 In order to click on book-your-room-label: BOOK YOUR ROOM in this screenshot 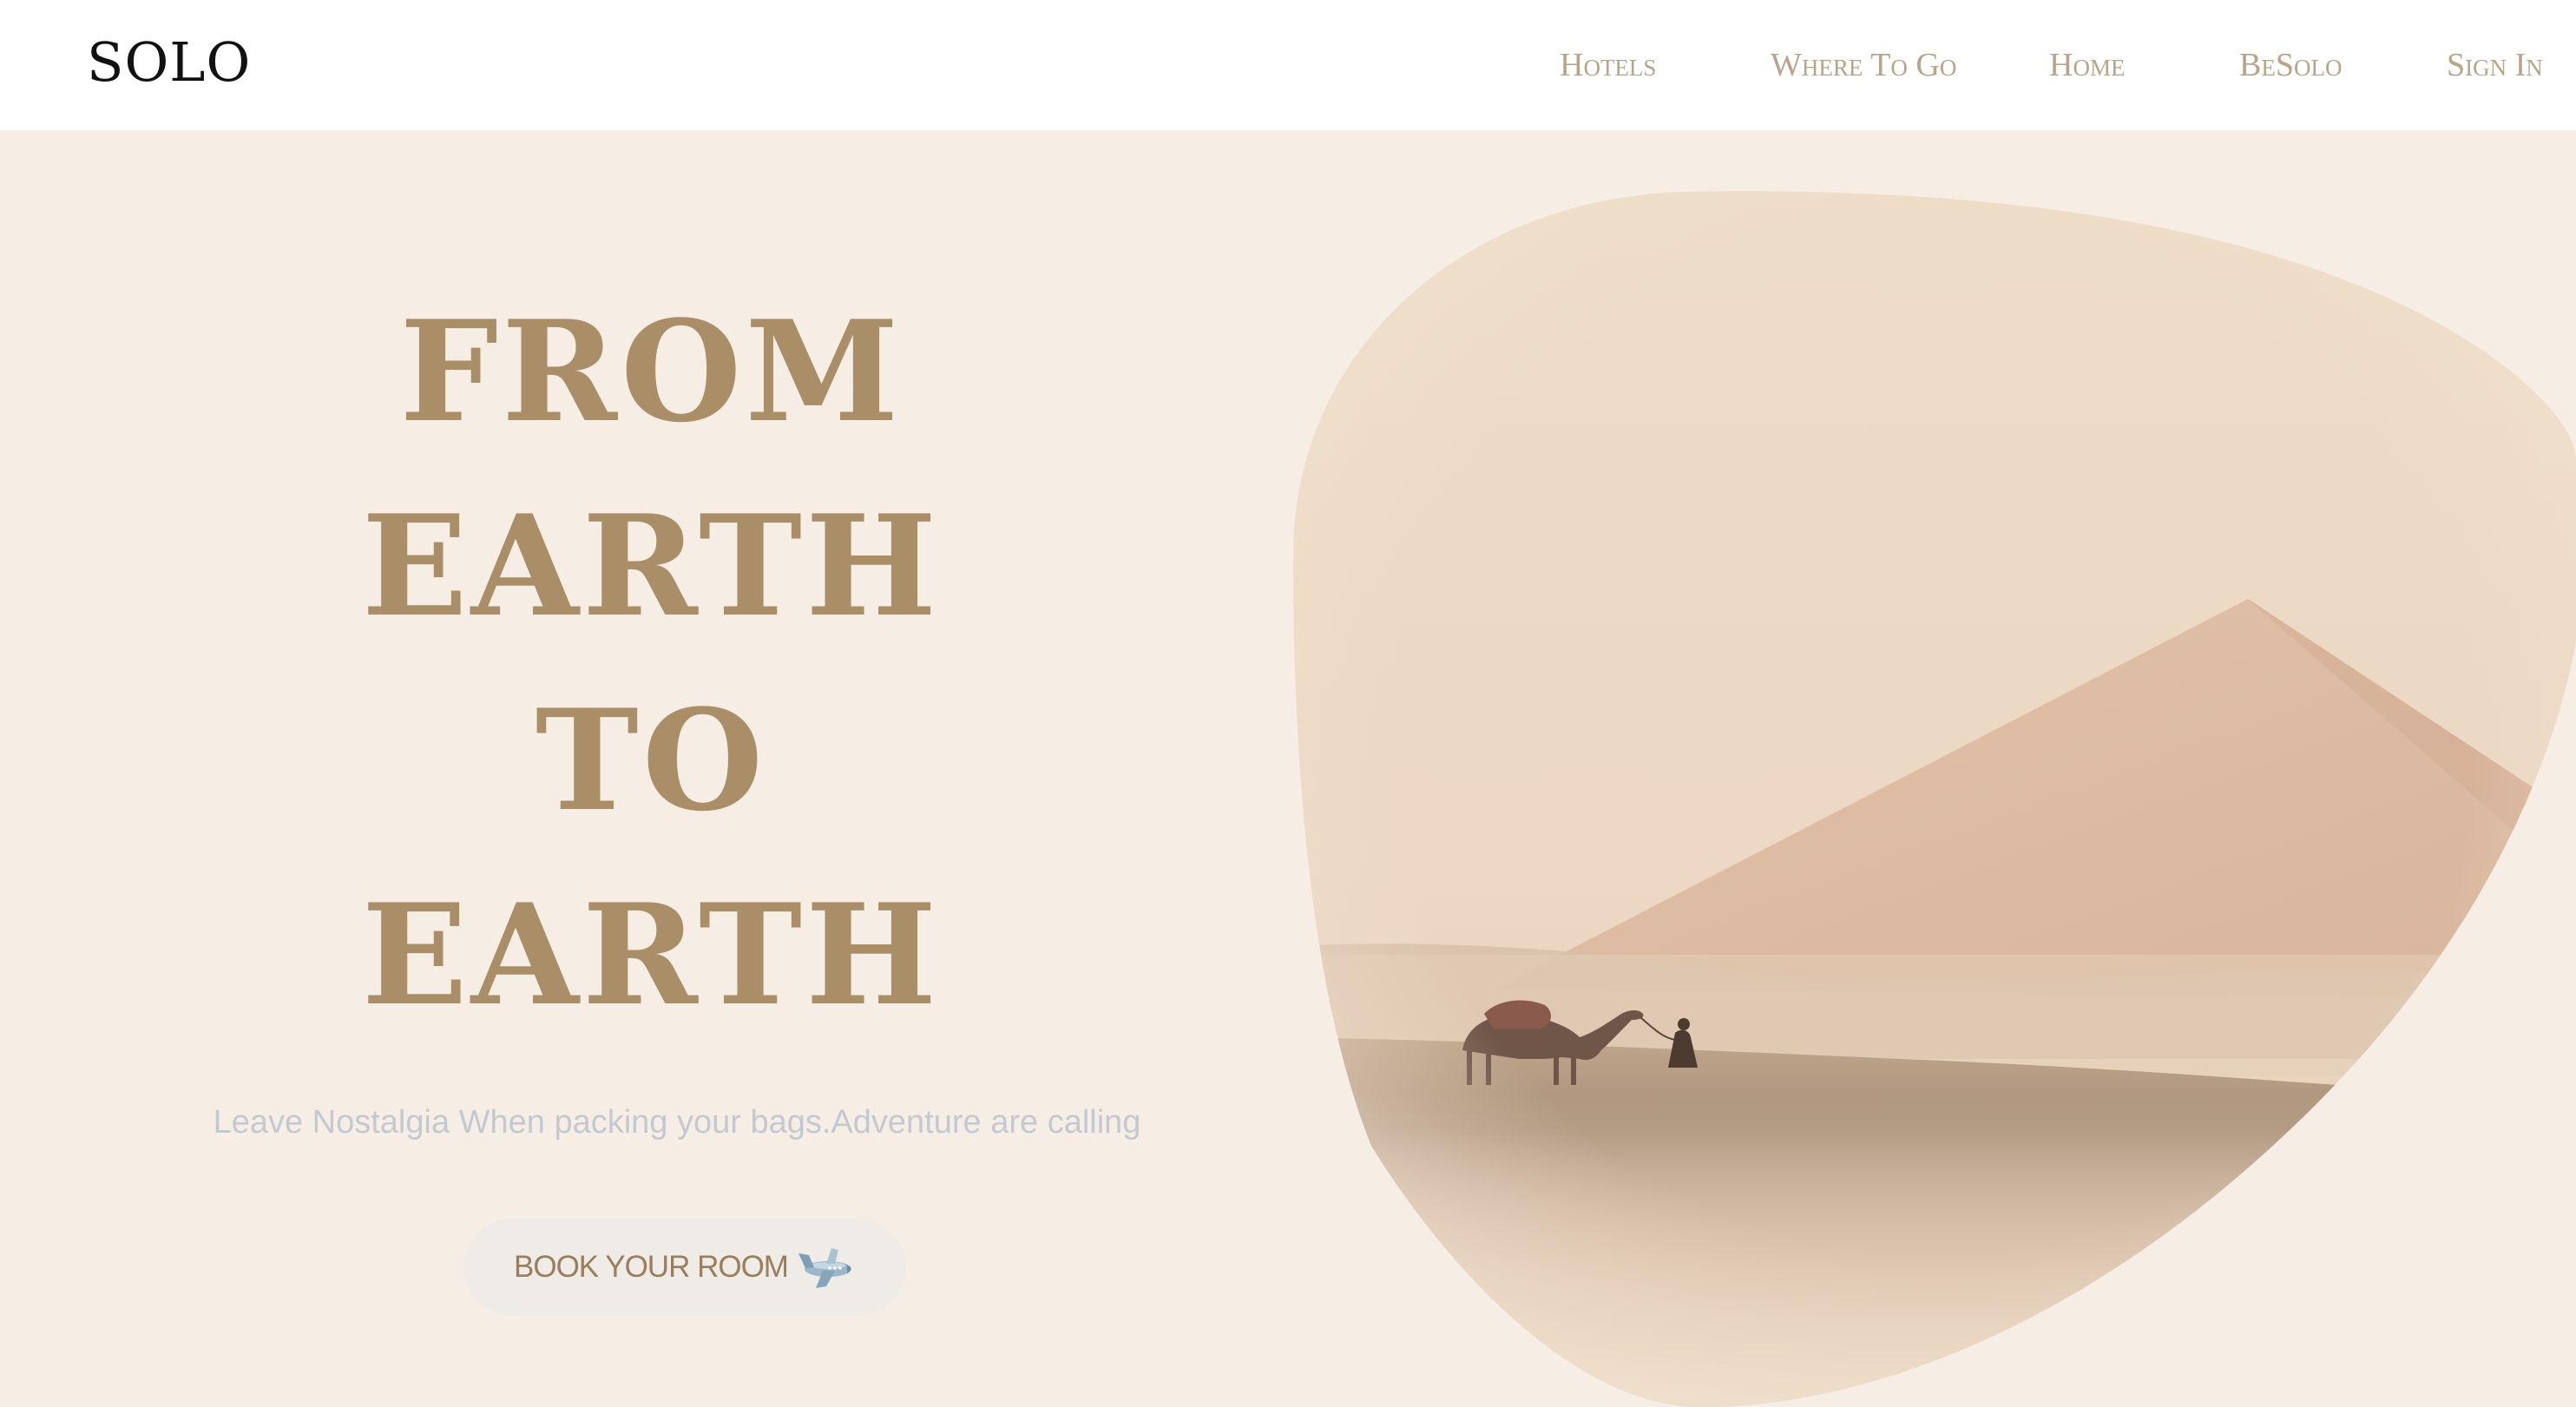, I will do `click(651, 1267)`.